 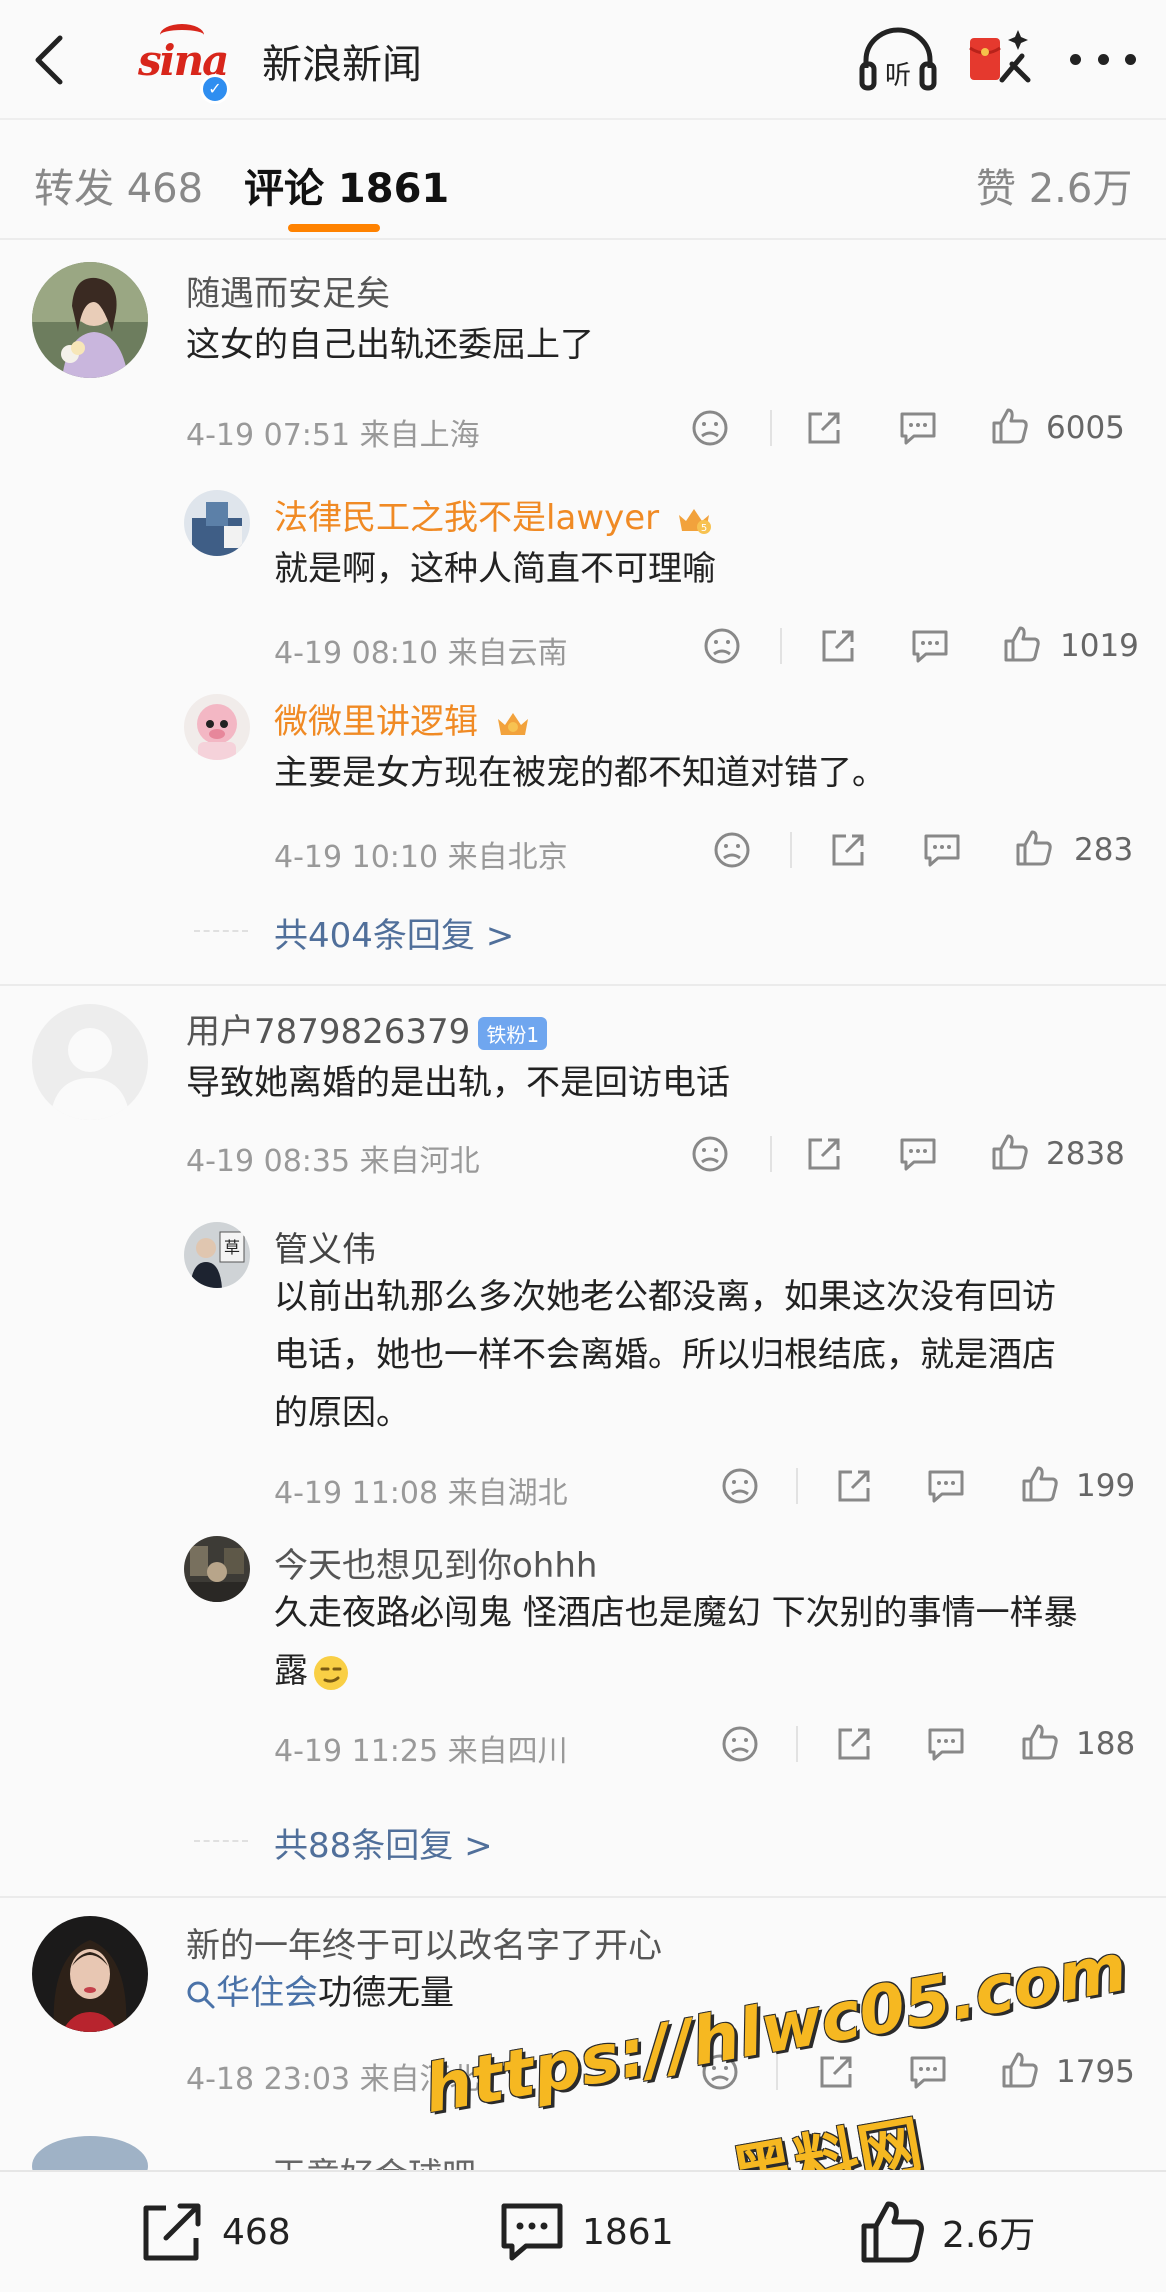 I want to click on red-packet-icon, so click(x=1001, y=58).